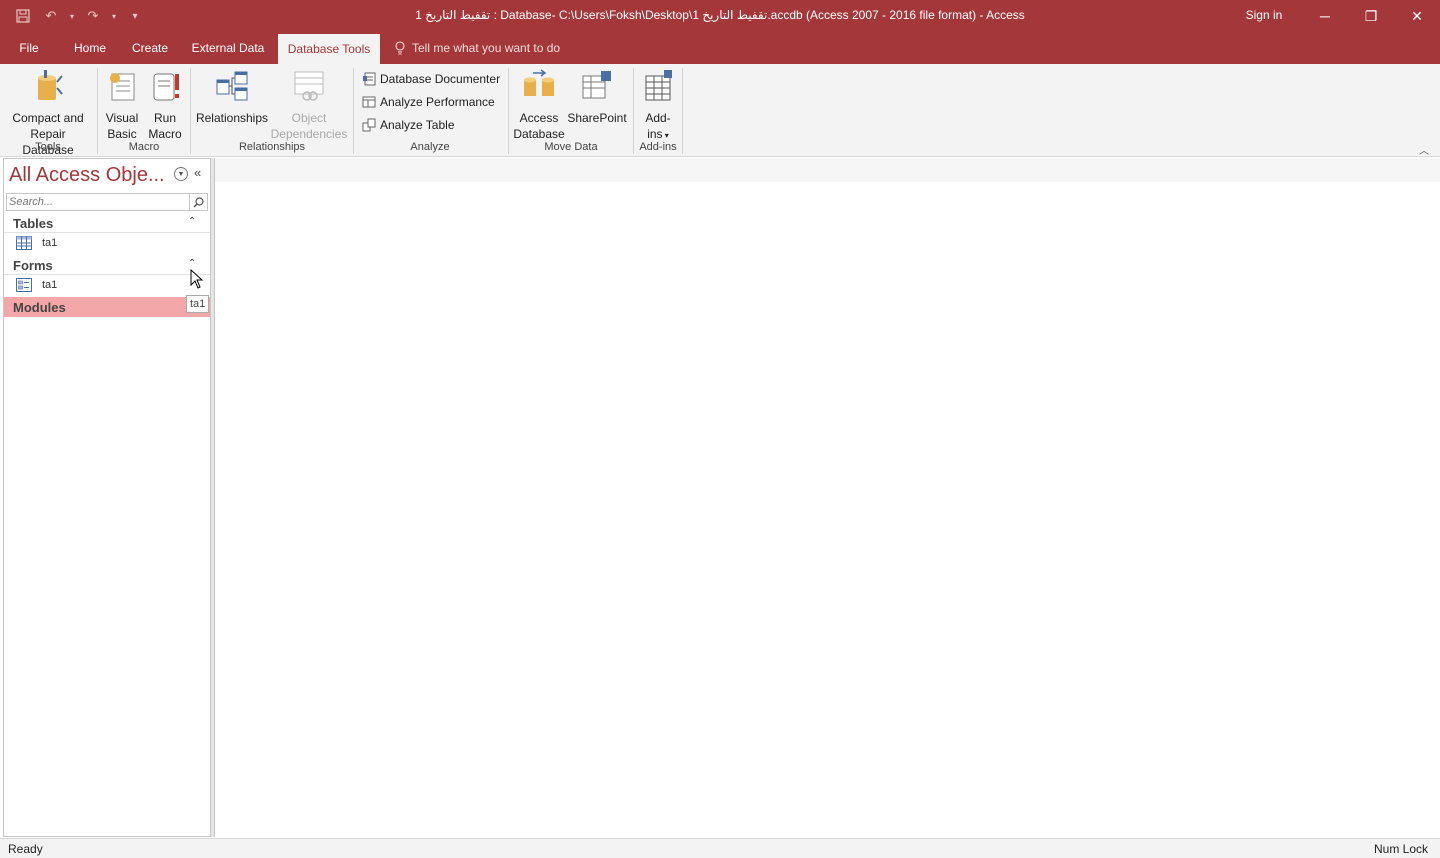  What do you see at coordinates (165, 105) in the screenshot?
I see `run-macro-button: Run Macro` at bounding box center [165, 105].